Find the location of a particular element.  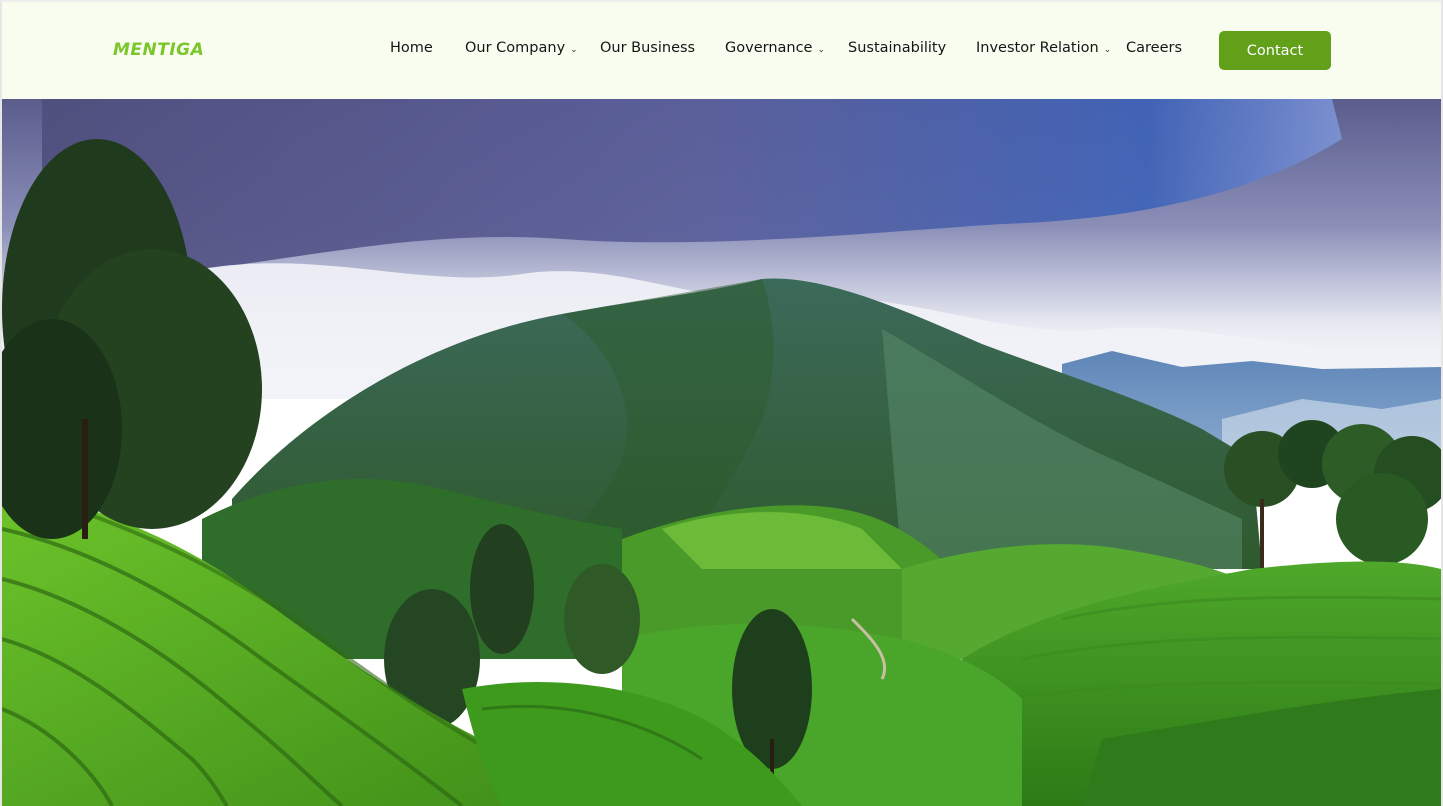

nav-item-label: Governance is located at coordinates (769, 48).